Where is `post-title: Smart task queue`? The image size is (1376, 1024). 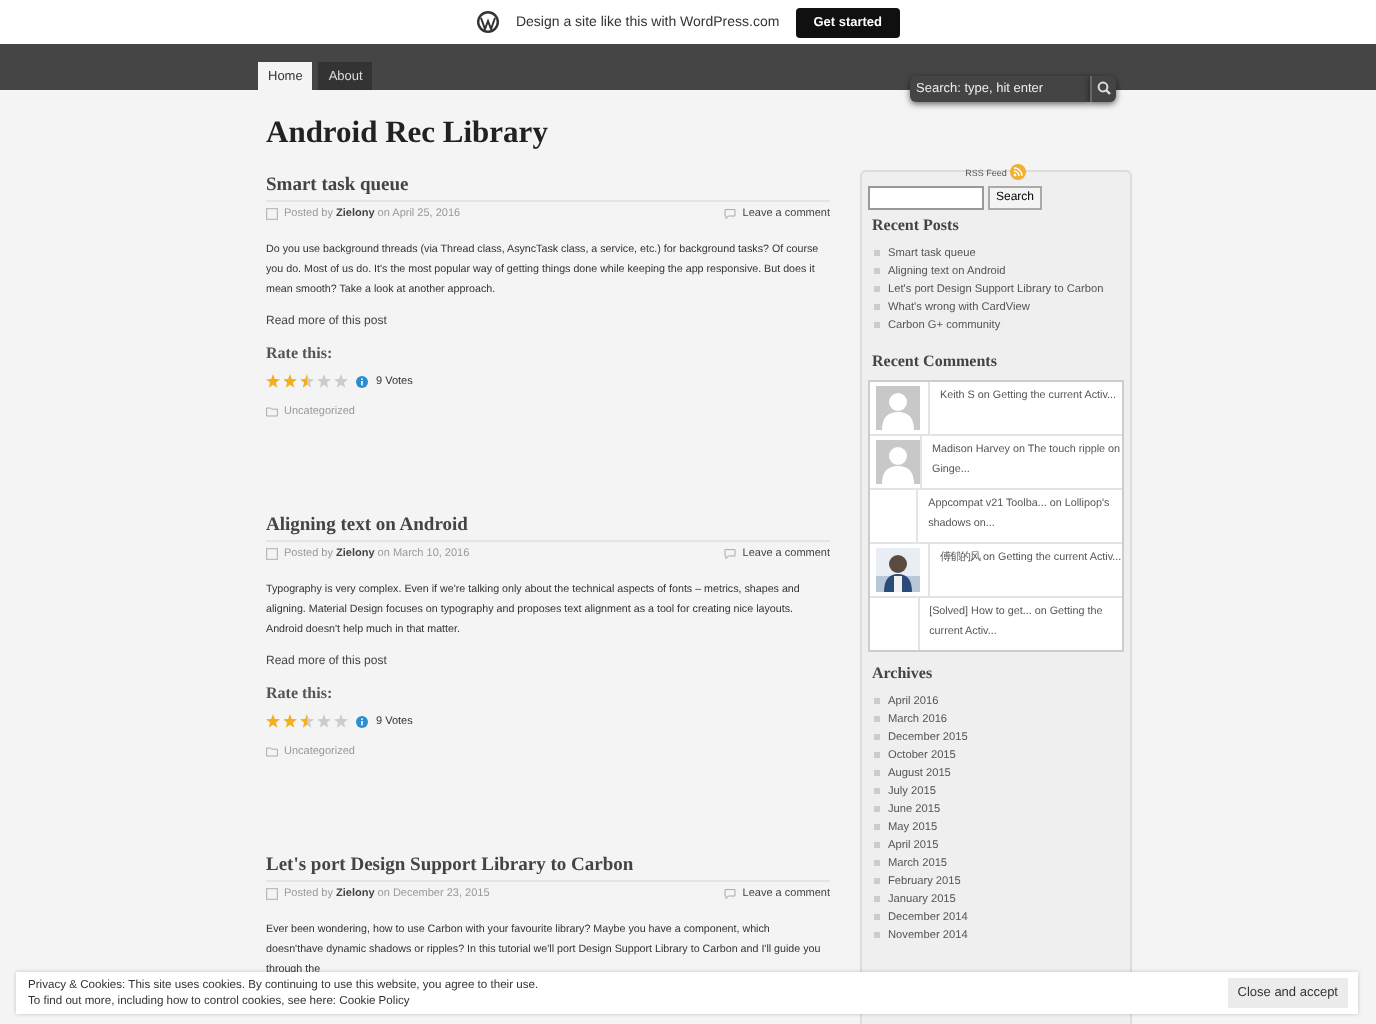 post-title: Smart task queue is located at coordinates (548, 186).